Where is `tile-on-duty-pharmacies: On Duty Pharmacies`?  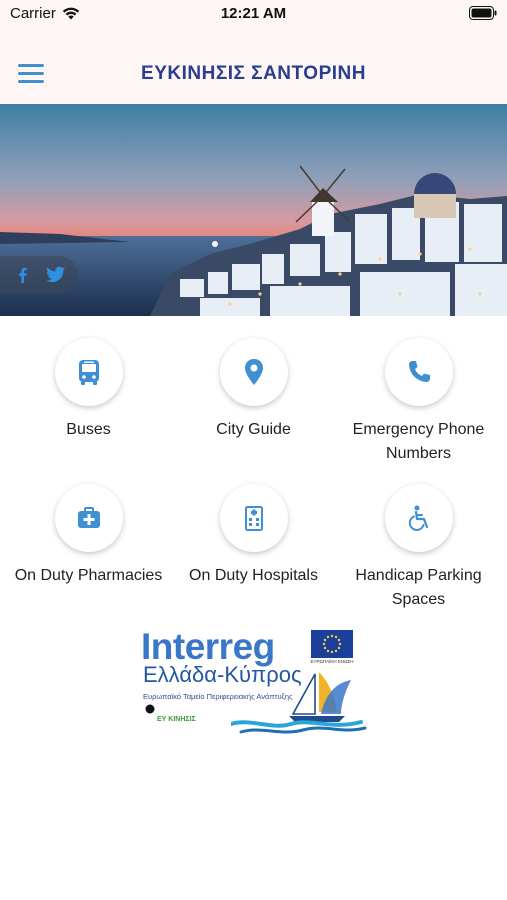
tile-on-duty-pharmacies: On Duty Pharmacies is located at coordinates (88, 536).